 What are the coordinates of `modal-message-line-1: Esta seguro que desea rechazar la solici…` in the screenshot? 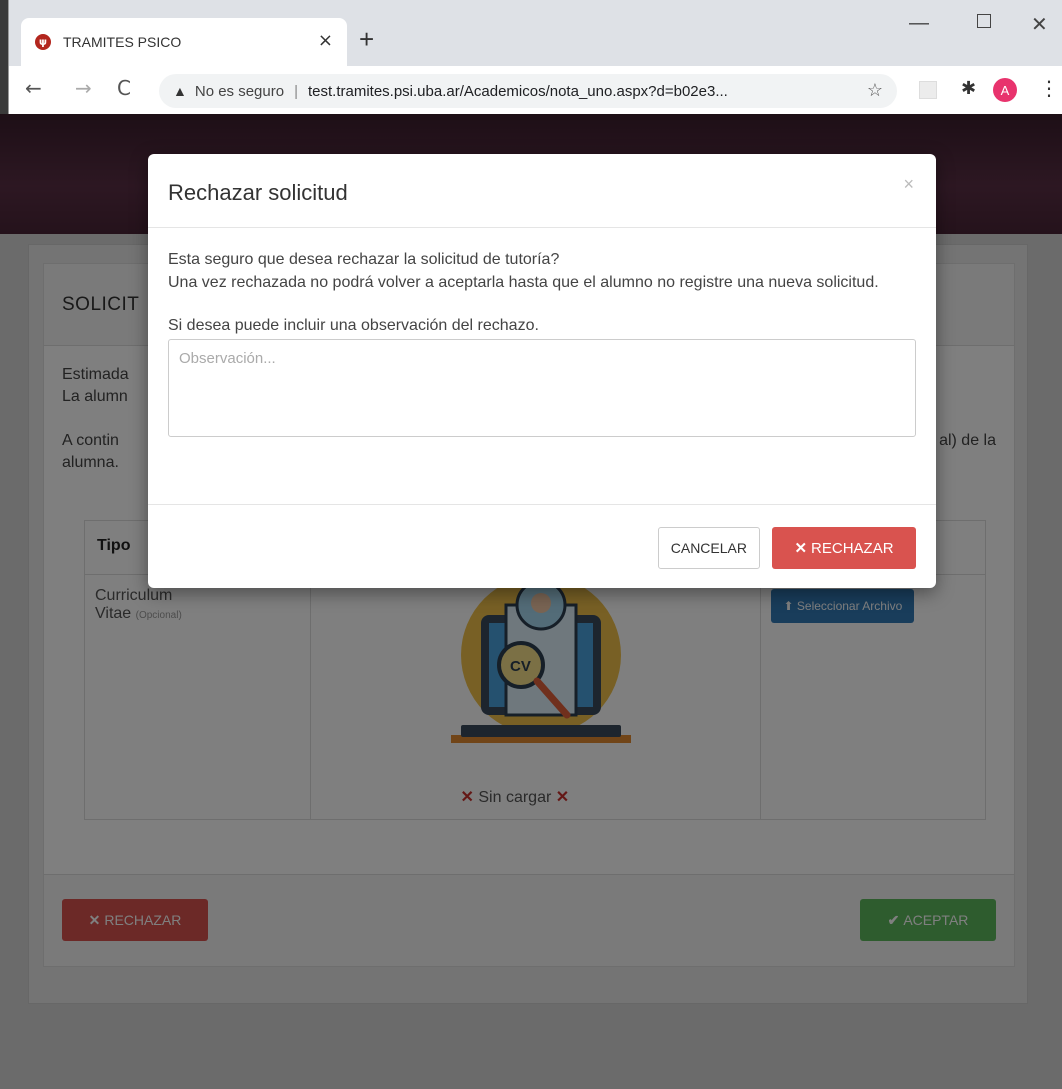 It's located at (364, 259).